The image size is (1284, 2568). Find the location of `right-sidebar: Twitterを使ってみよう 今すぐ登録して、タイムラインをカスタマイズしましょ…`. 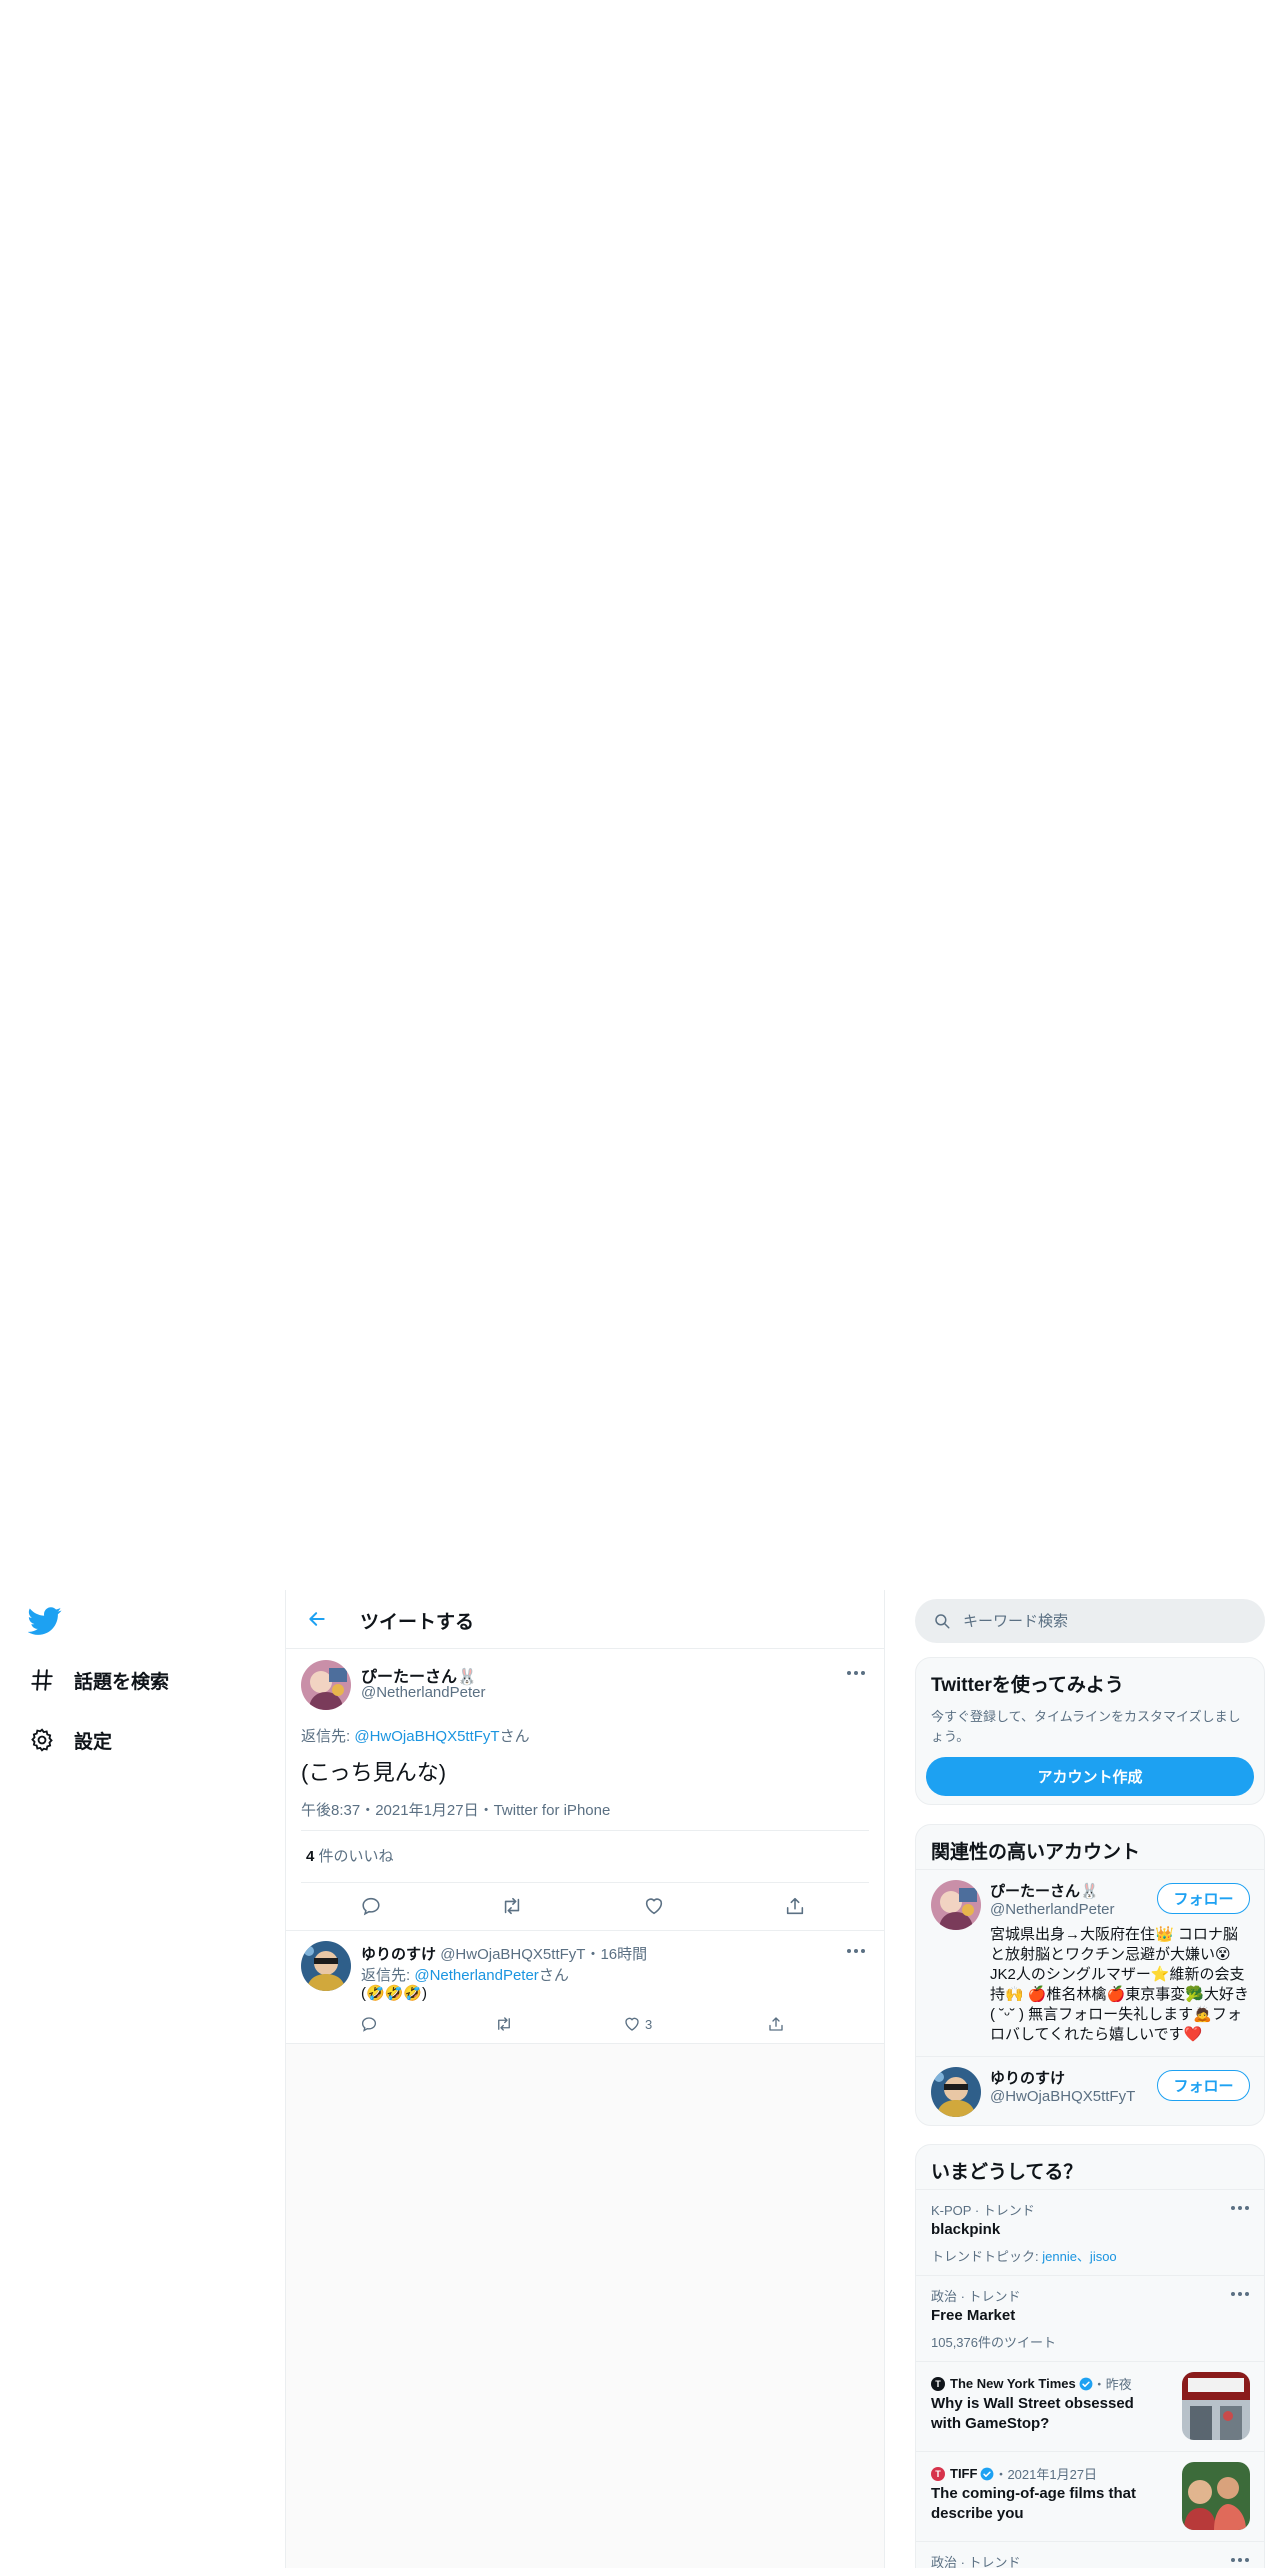

right-sidebar: Twitterを使ってみよう 今すぐ登録して、タイムラインをカスタマイズしましょ… is located at coordinates (1084, 2079).